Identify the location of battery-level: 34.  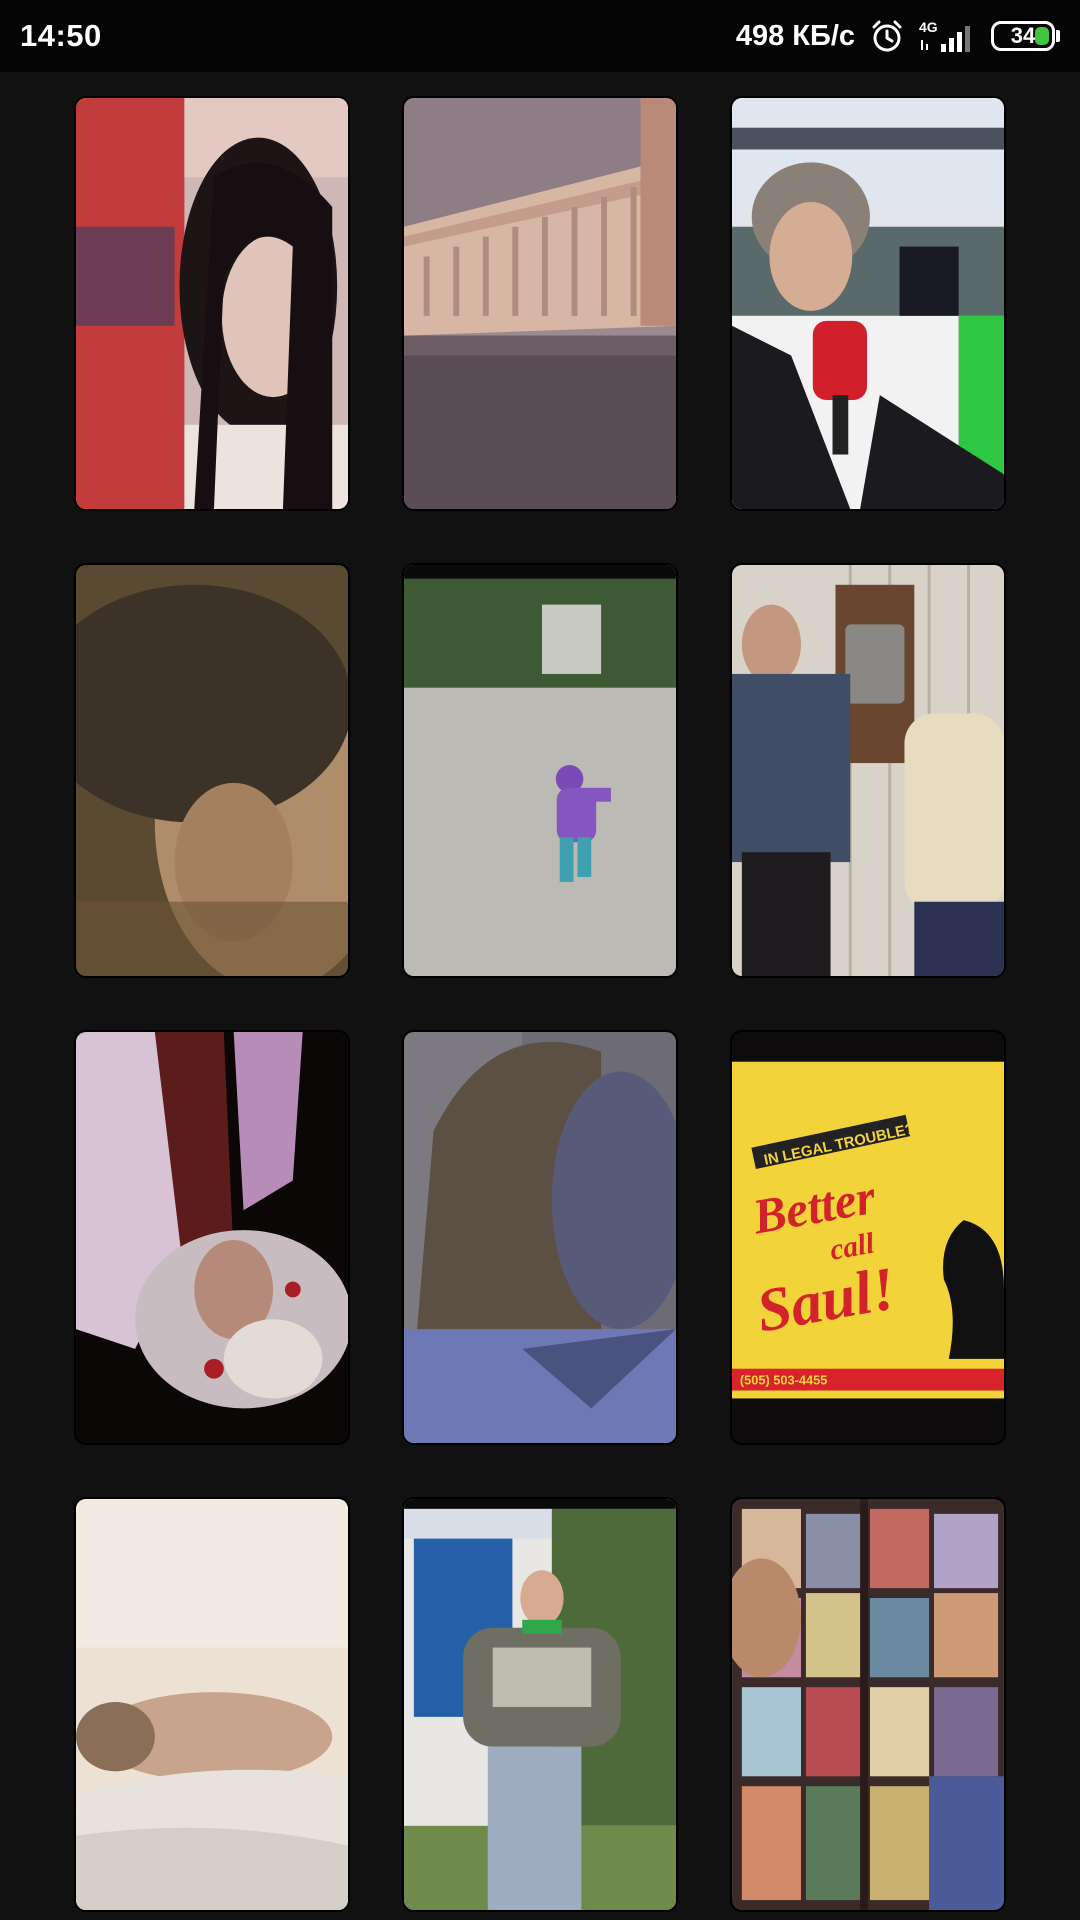
(1023, 35).